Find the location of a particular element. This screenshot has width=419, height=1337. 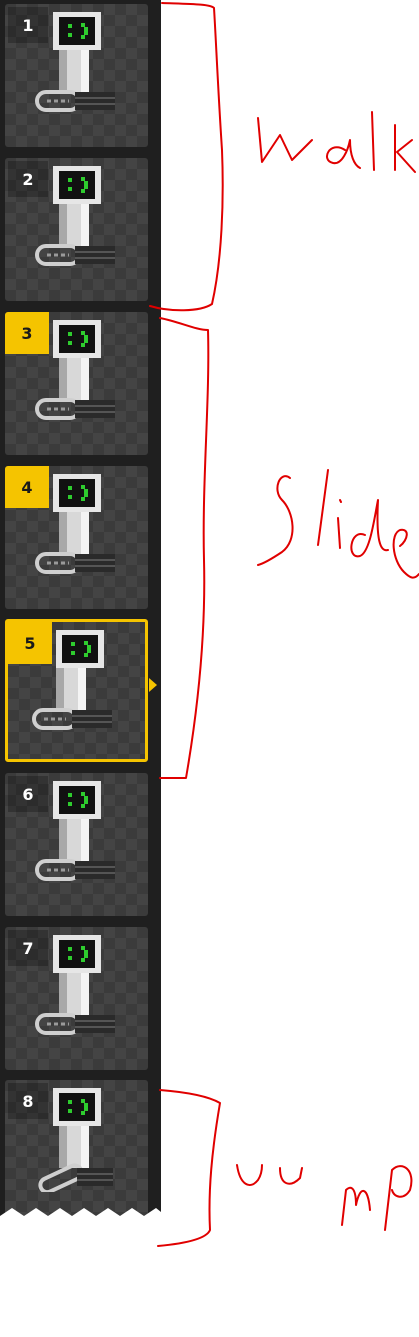

jump-handwriting is located at coordinates (324, 1197).